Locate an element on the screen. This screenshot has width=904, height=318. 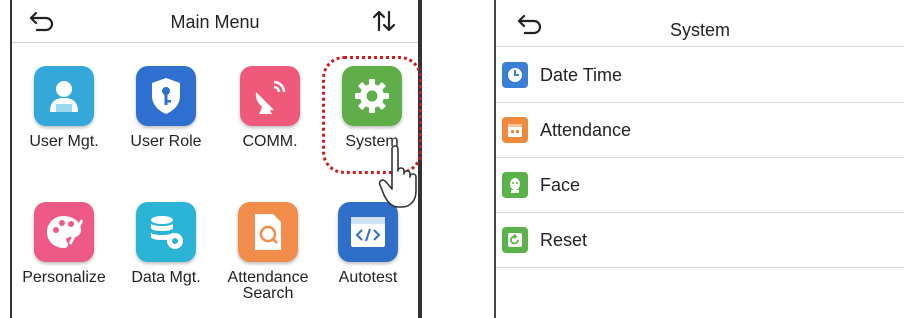
menu-item-autotest: Autotest is located at coordinates (368, 244).